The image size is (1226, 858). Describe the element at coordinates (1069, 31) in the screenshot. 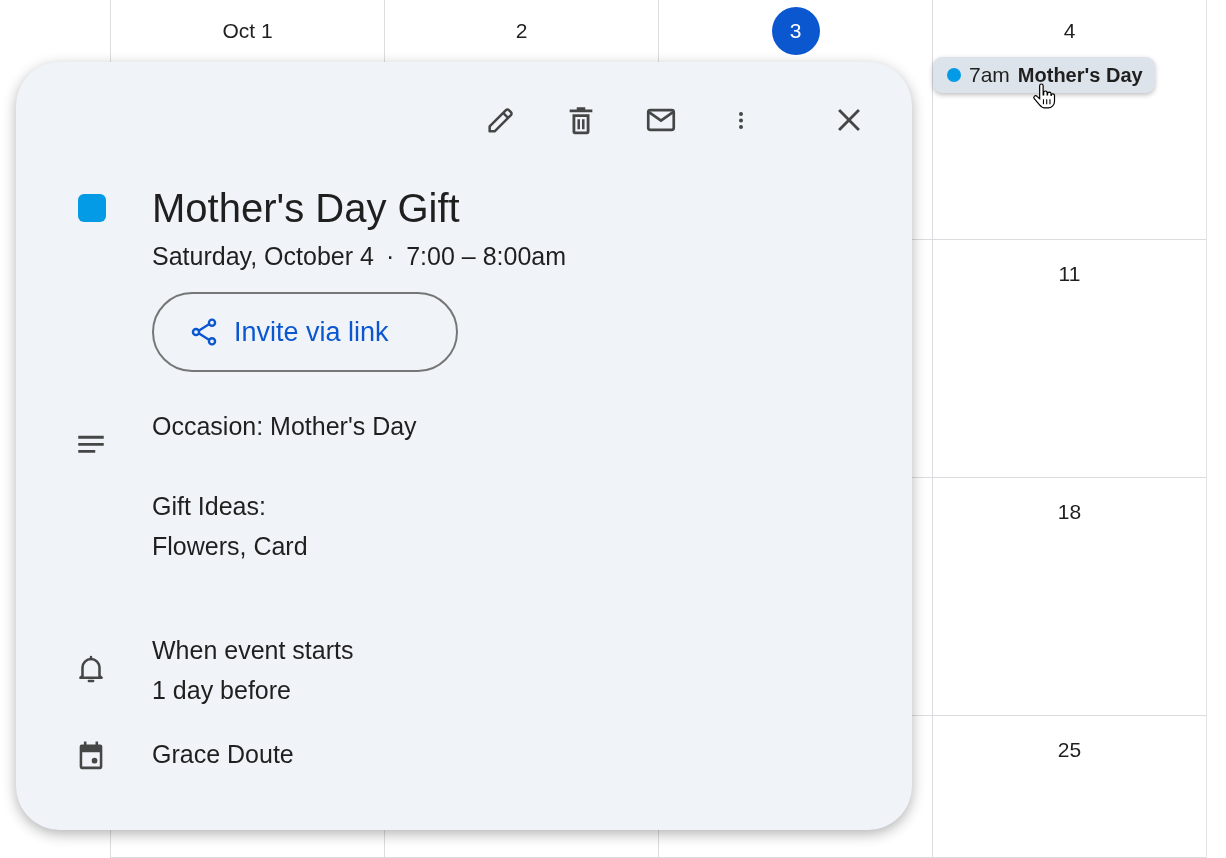

I see `date-label: 4` at that location.